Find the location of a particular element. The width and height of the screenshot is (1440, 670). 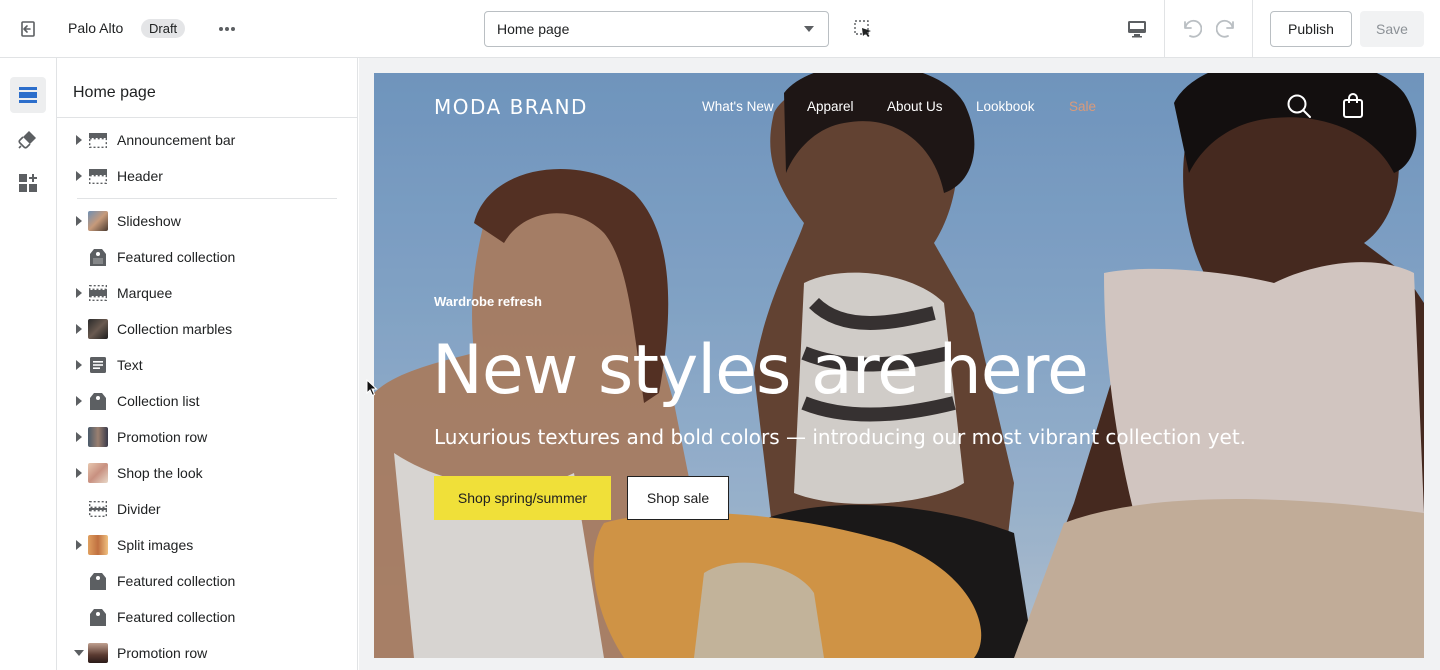

section-marquee: Marquee is located at coordinates (207, 293).